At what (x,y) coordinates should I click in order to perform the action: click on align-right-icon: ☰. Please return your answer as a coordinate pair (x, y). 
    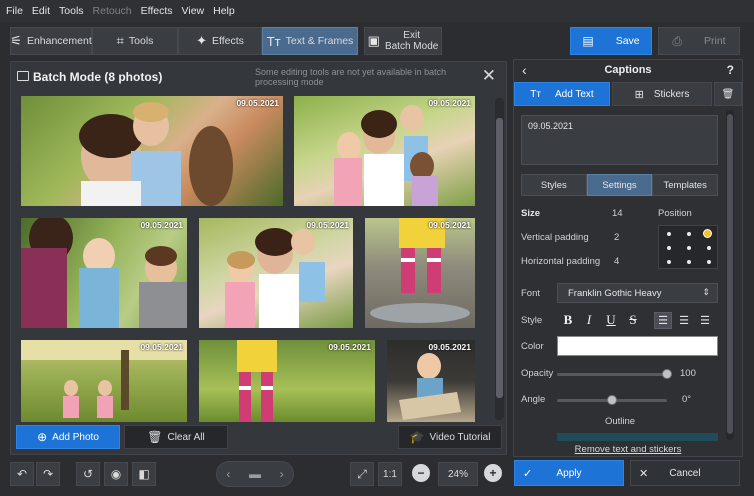
    Looking at the image, I should click on (705, 320).